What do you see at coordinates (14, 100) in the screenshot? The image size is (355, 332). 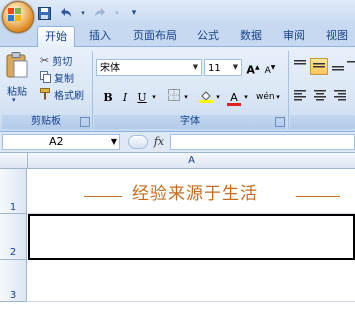 I see `paste-dropdown-icon: ▾` at bounding box center [14, 100].